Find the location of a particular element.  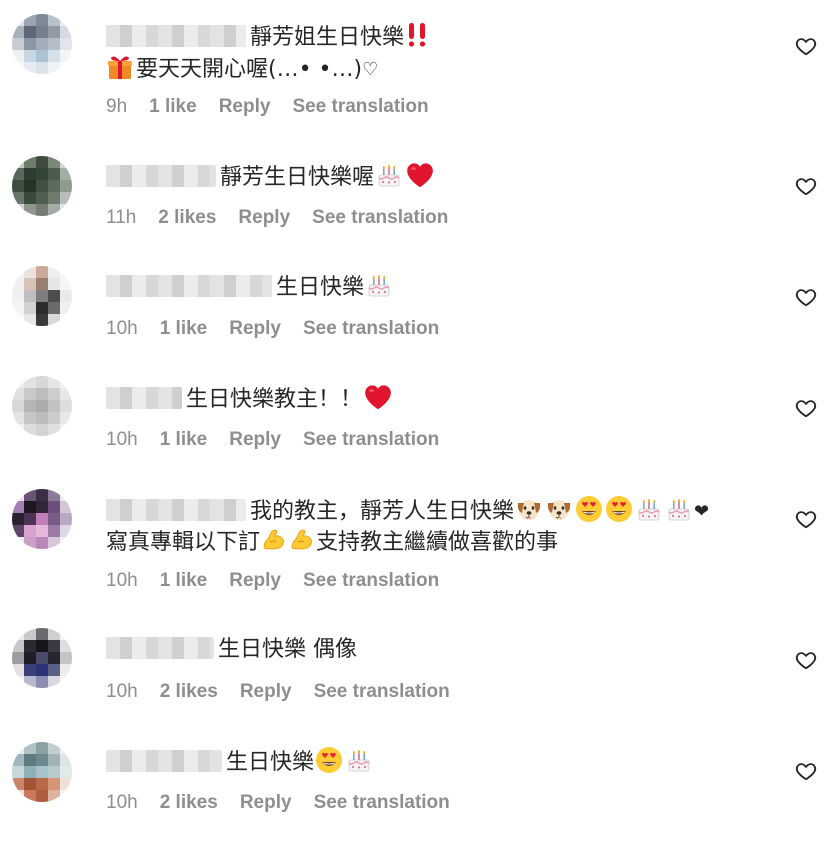

comment-meta: 11h 2 likes Reply See translation is located at coordinates (288, 218).